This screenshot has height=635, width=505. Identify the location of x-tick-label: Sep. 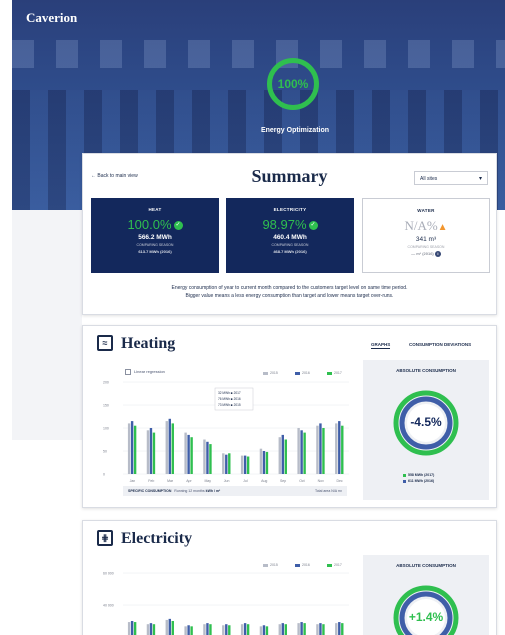
(283, 481).